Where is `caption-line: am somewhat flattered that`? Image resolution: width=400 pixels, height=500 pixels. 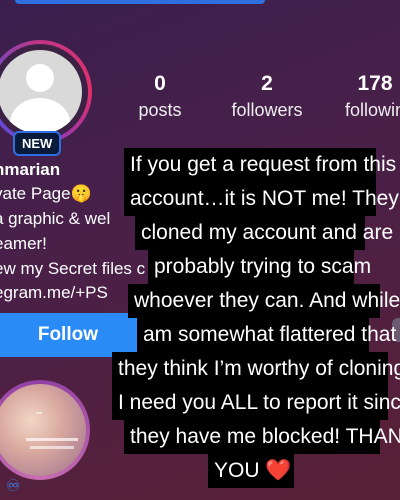
caption-line: am somewhat flattered that is located at coordinates (266, 335).